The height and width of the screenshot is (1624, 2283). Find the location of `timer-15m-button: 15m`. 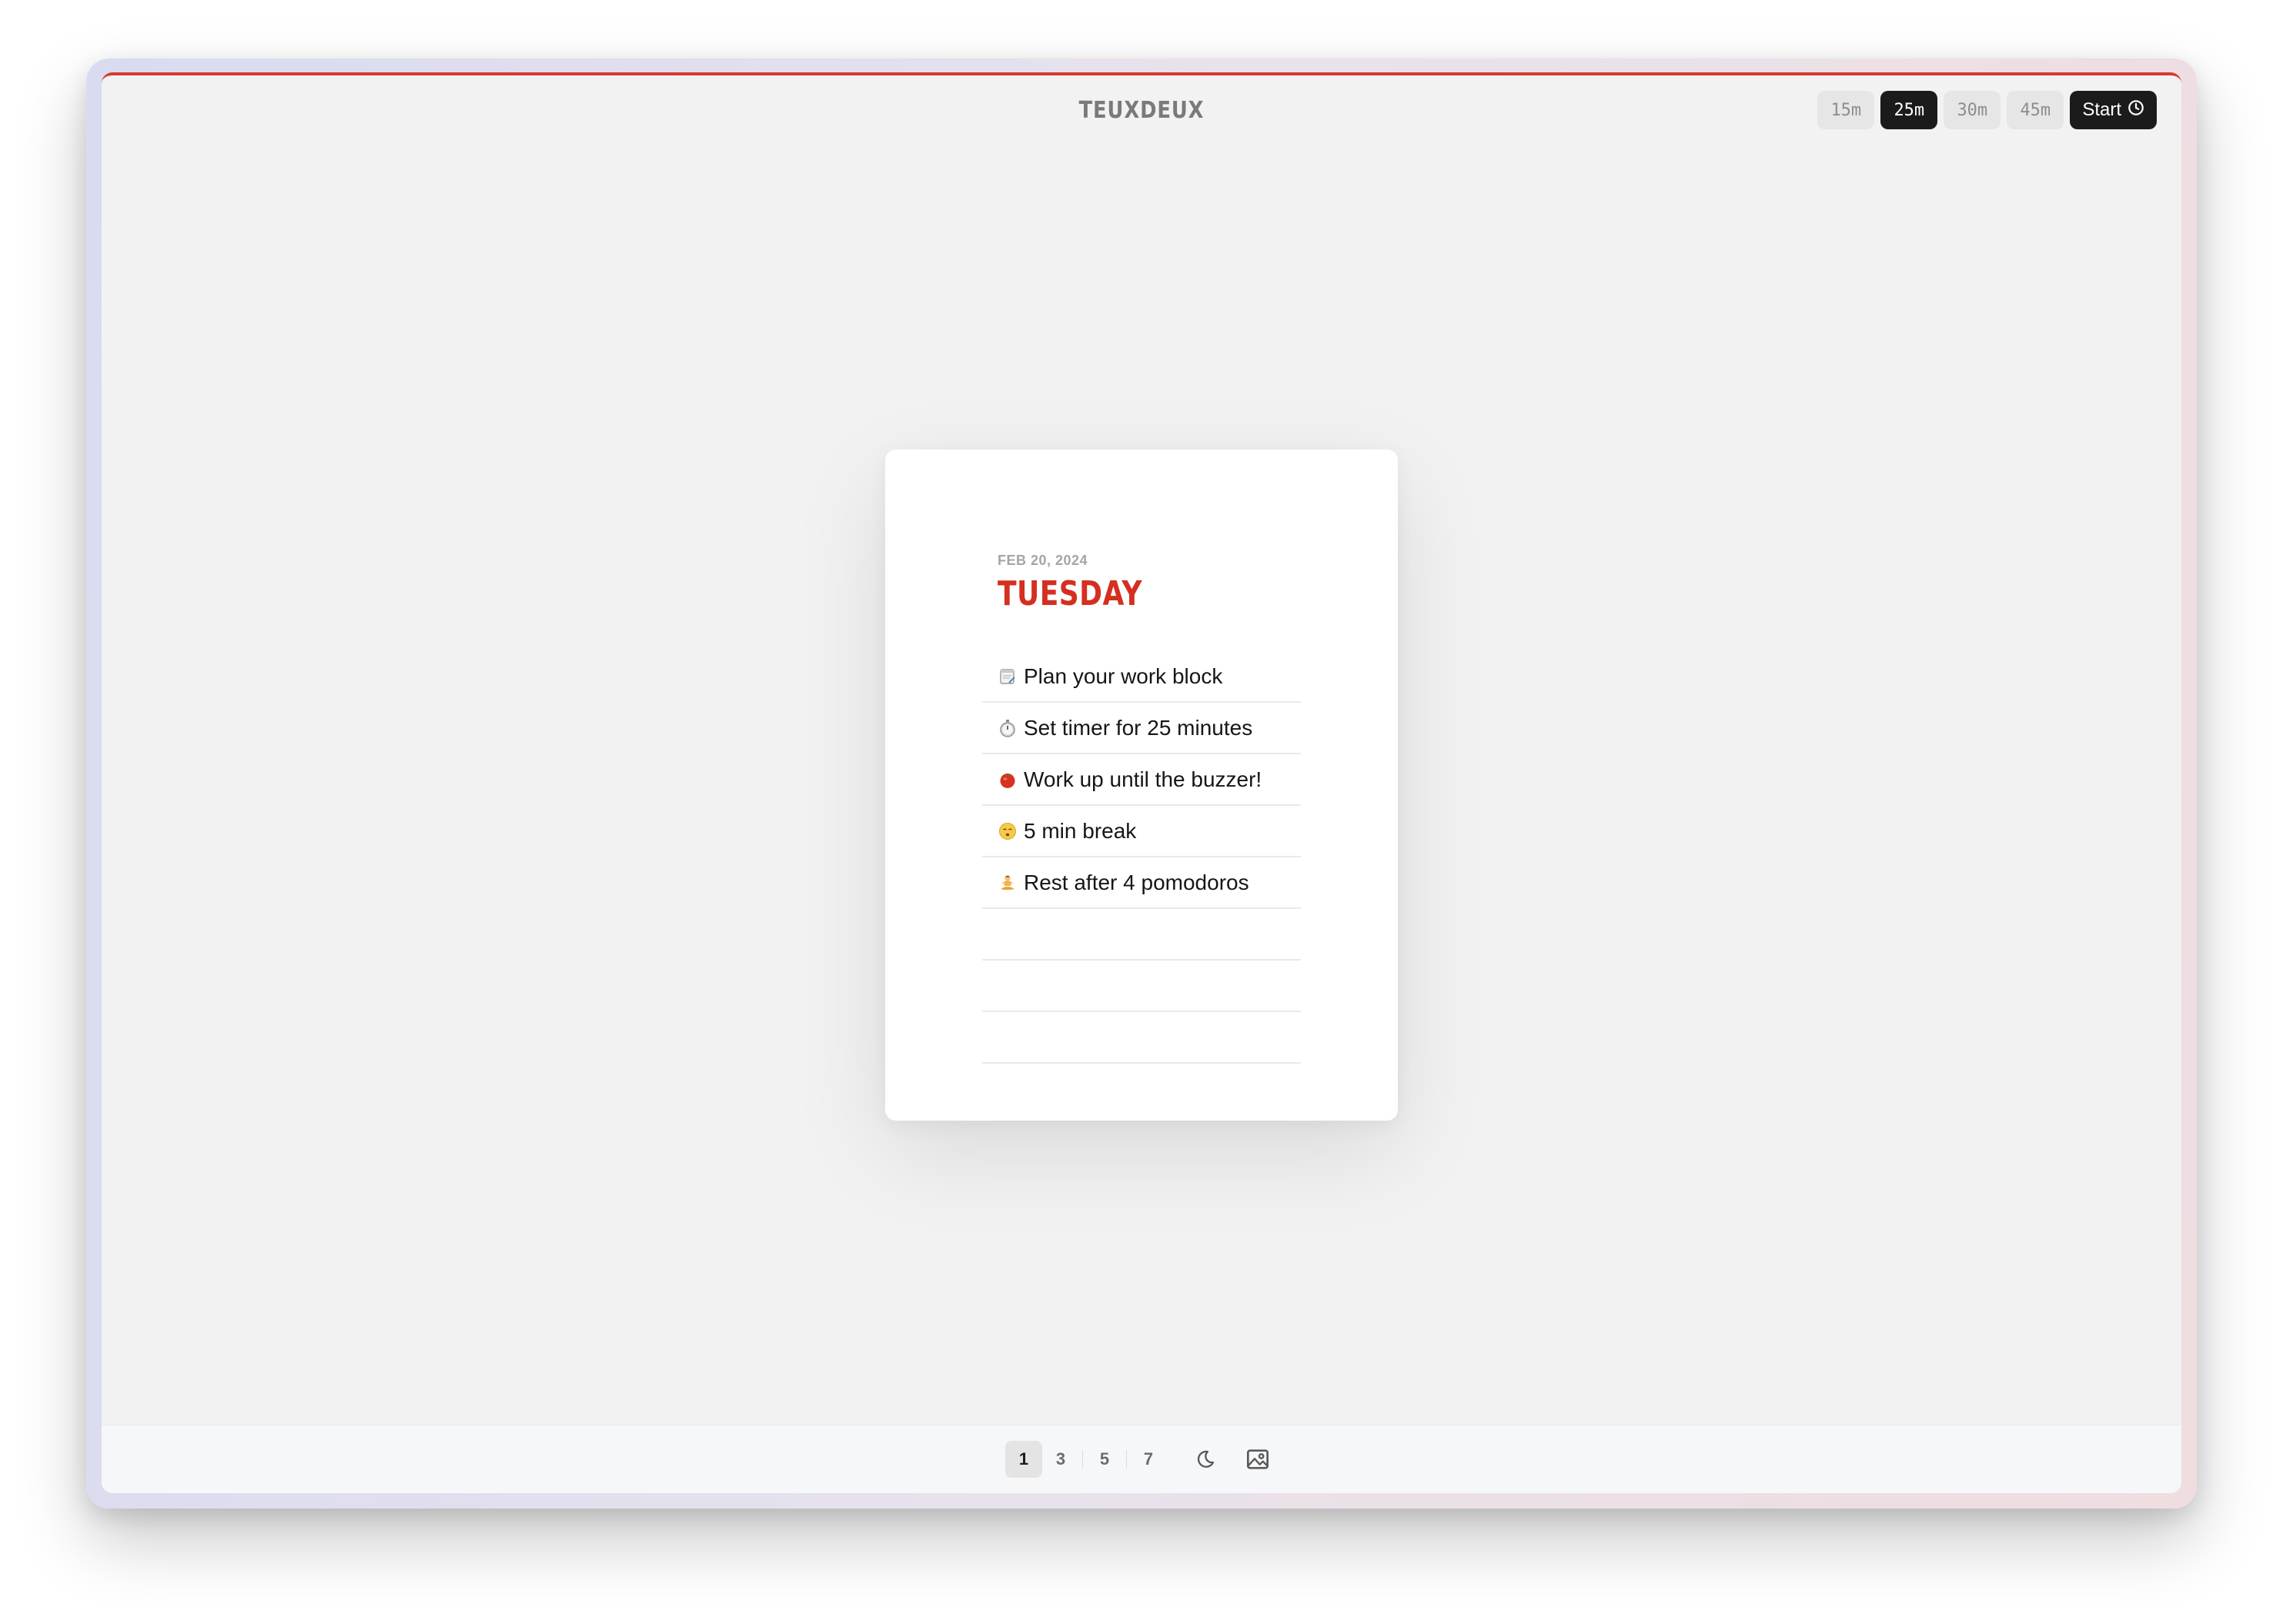

timer-15m-button: 15m is located at coordinates (1846, 110).